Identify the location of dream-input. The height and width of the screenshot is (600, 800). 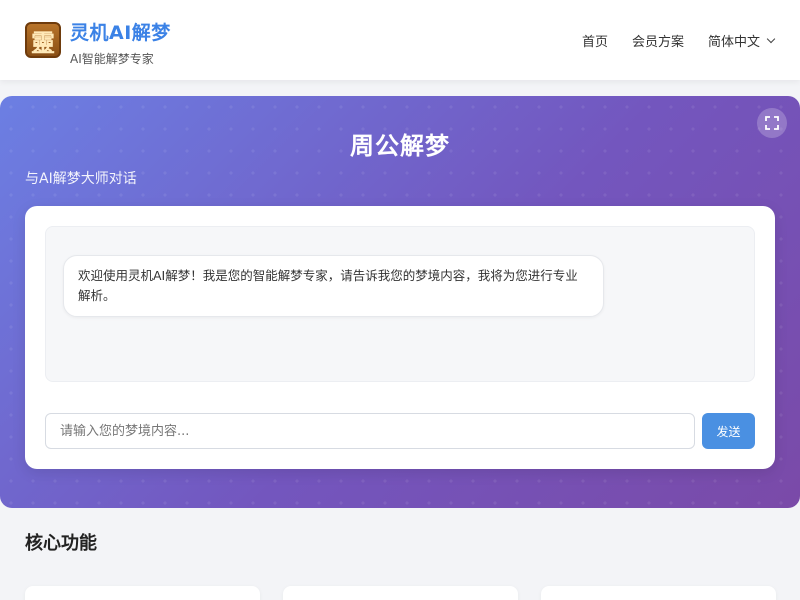
(370, 431).